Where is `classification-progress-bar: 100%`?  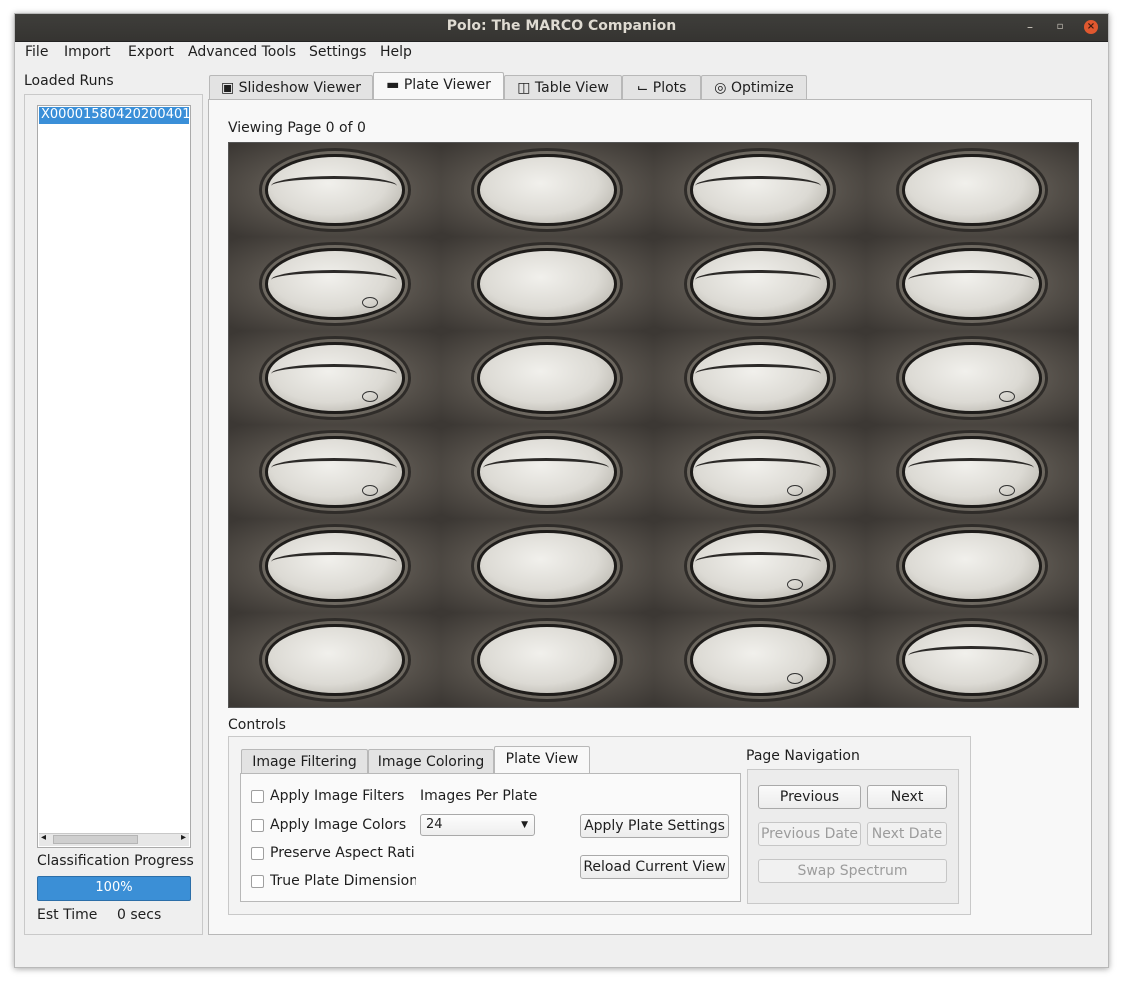
classification-progress-bar: 100% is located at coordinates (114, 888).